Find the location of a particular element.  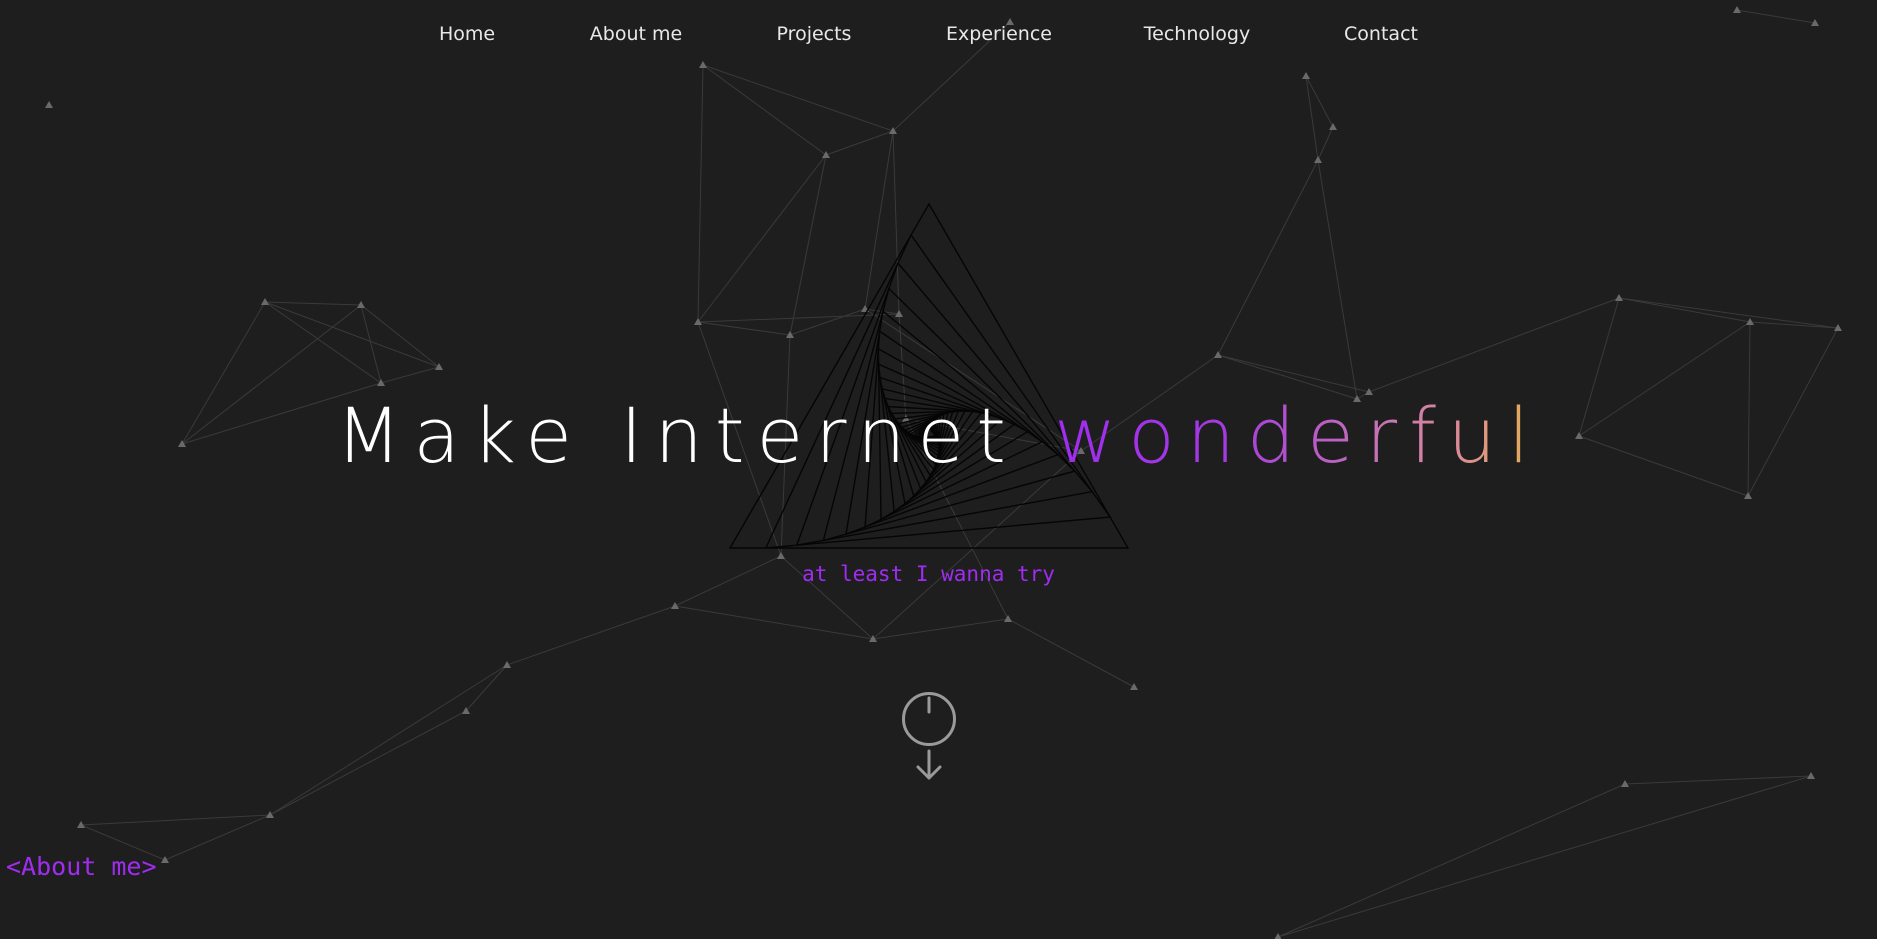

nav-item-about-me: About me is located at coordinates (636, 34).